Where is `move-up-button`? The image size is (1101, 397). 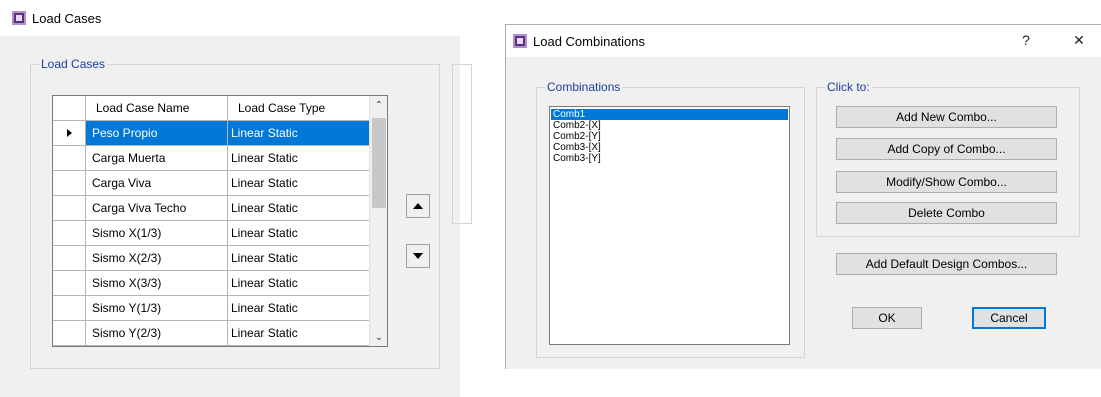
move-up-button is located at coordinates (418, 206).